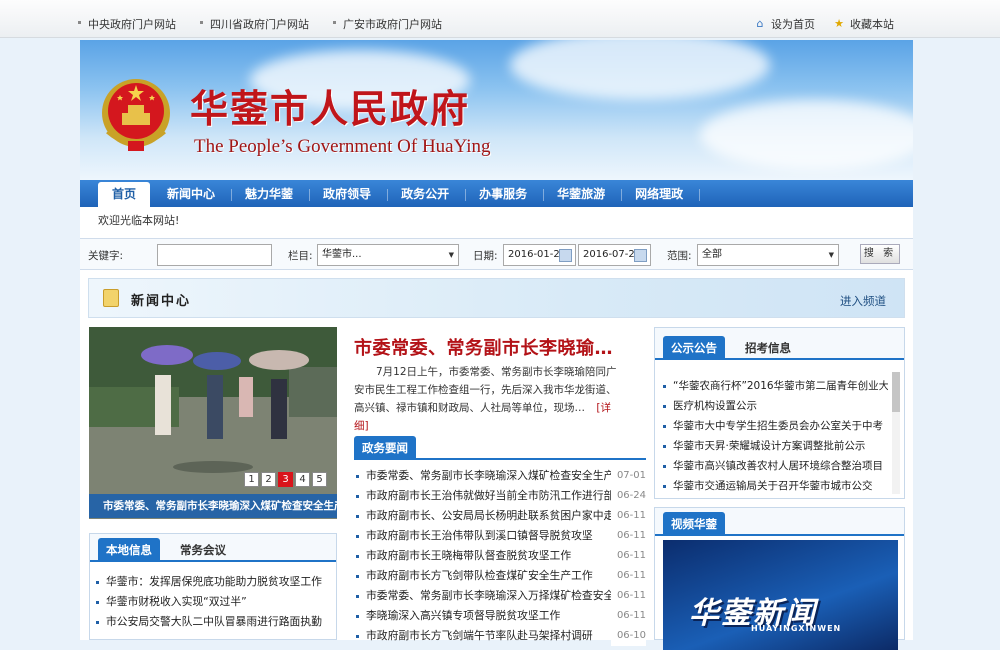  What do you see at coordinates (779, 522) in the screenshot?
I see `video-tabs: 视频华蓥` at bounding box center [779, 522].